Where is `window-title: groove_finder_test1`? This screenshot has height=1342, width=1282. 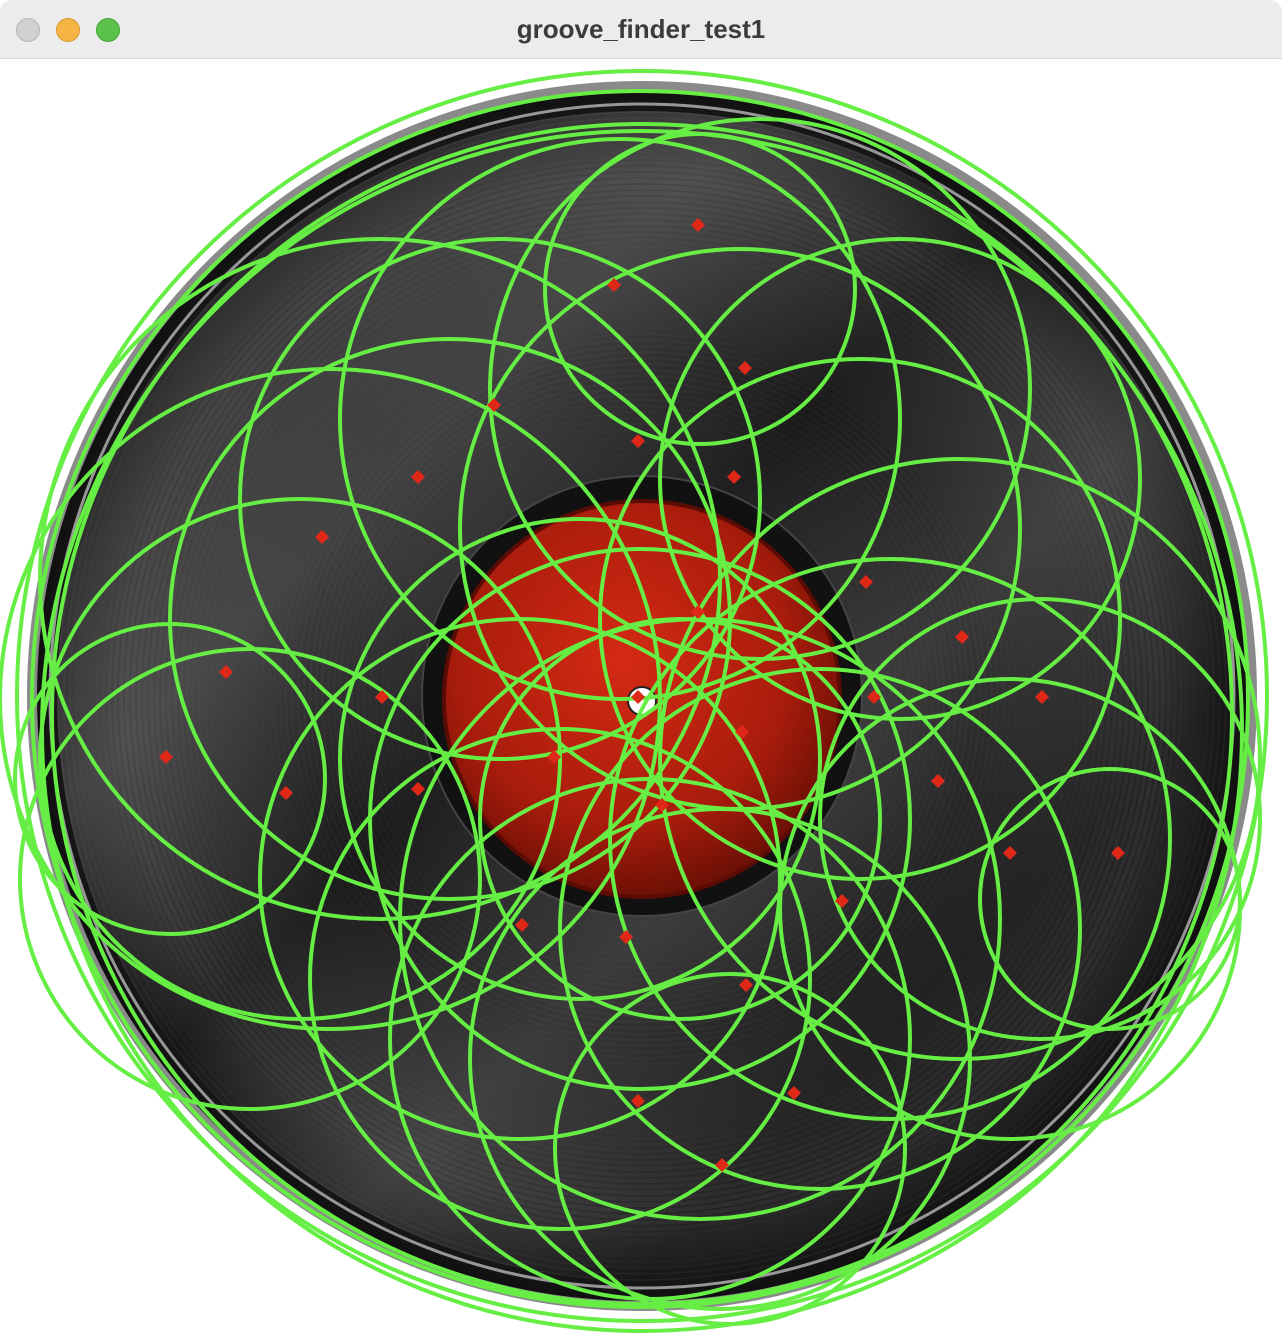
window-title: groove_finder_test1 is located at coordinates (641, 29).